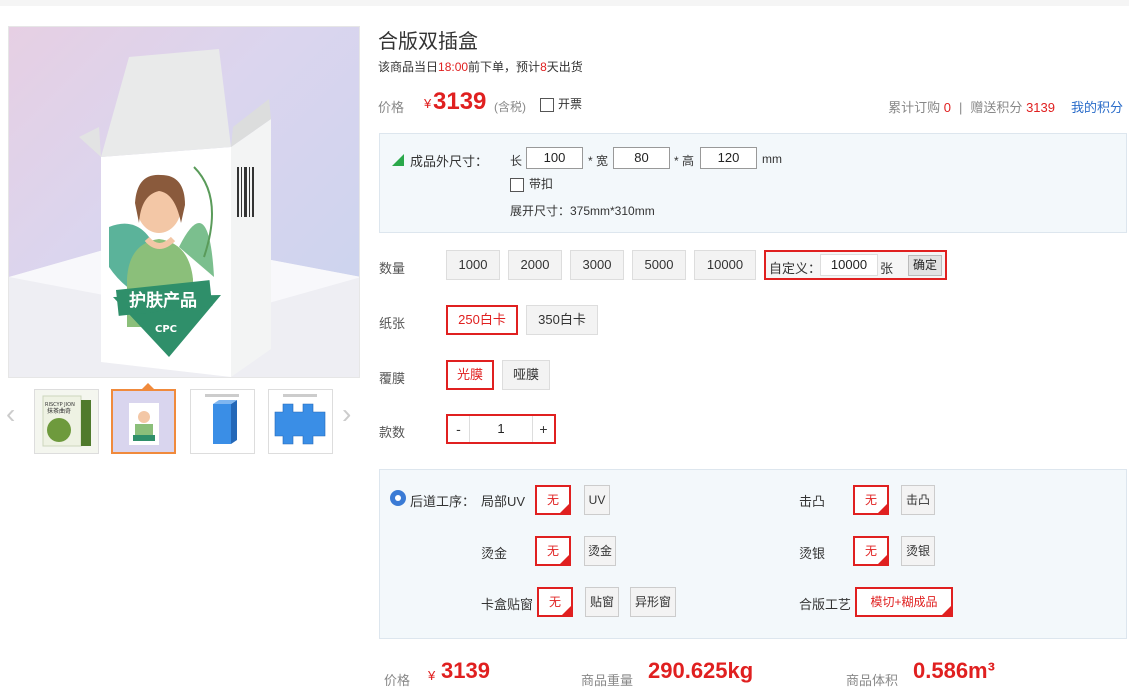 Image resolution: width=1129 pixels, height=698 pixels. What do you see at coordinates (553, 500) in the screenshot?
I see `local-uv-none-option: 无` at bounding box center [553, 500].